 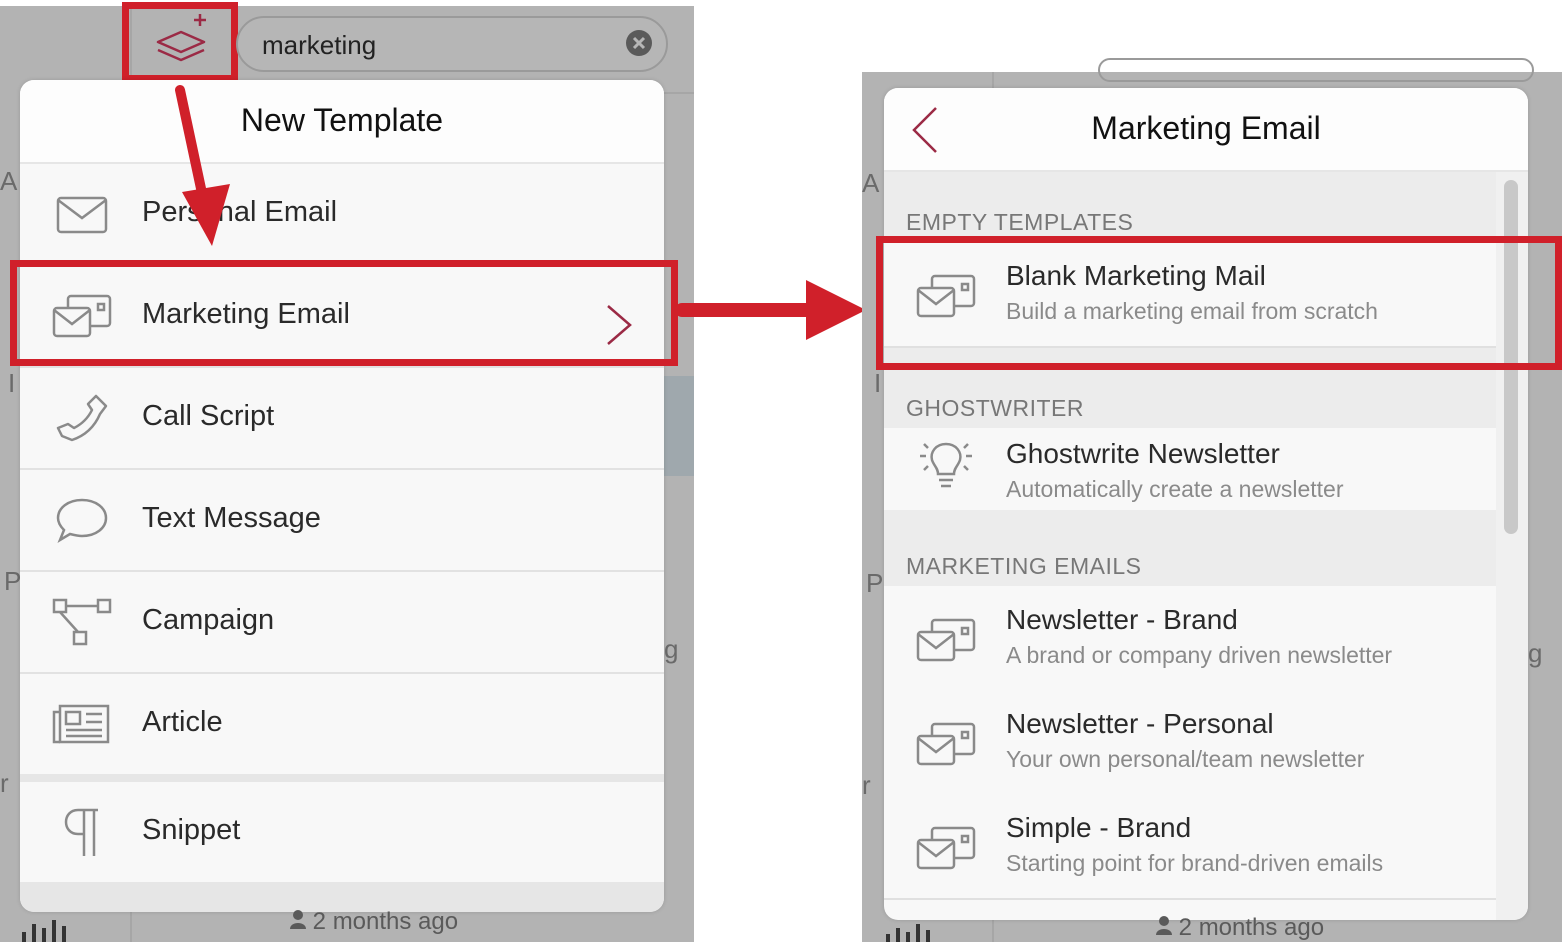 I want to click on menu-item-label: Article, so click(x=182, y=722).